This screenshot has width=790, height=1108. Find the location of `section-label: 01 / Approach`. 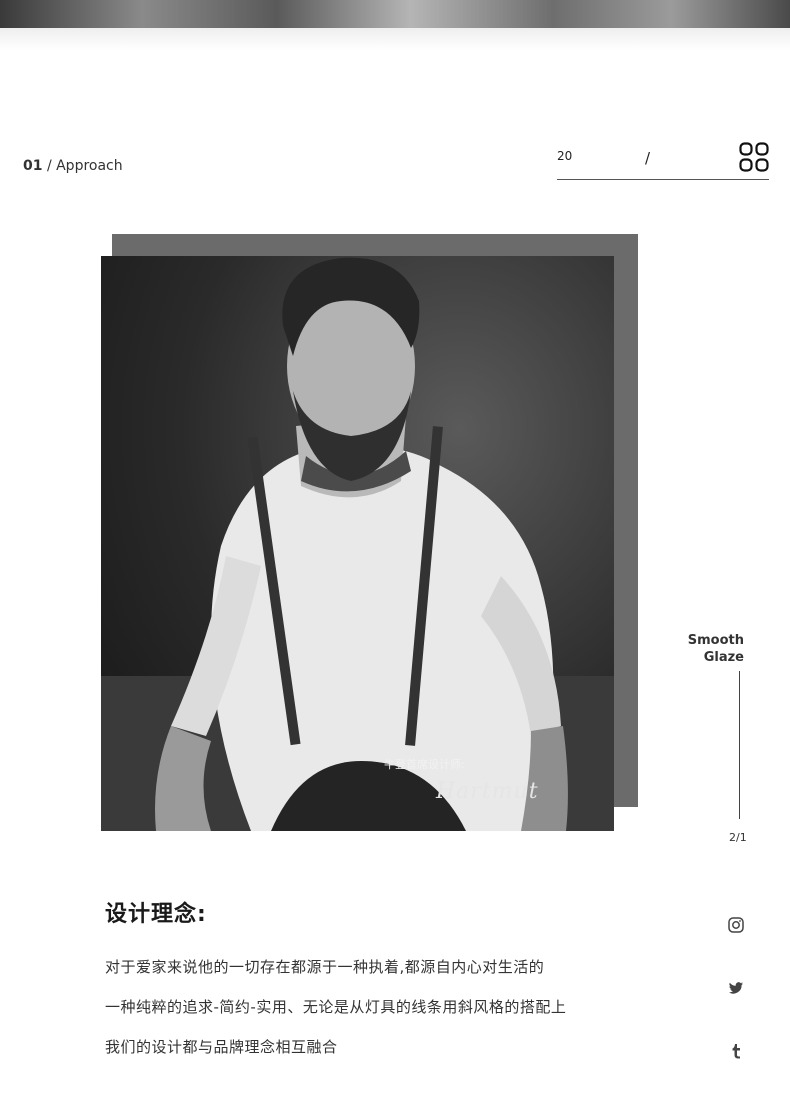

section-label: 01 / Approach is located at coordinates (73, 166).